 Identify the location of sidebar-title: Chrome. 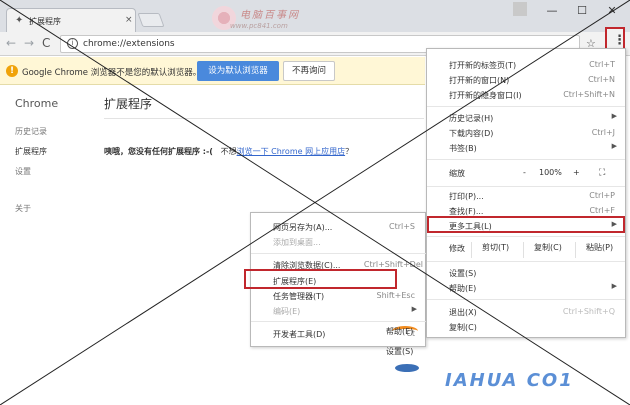
(37, 103).